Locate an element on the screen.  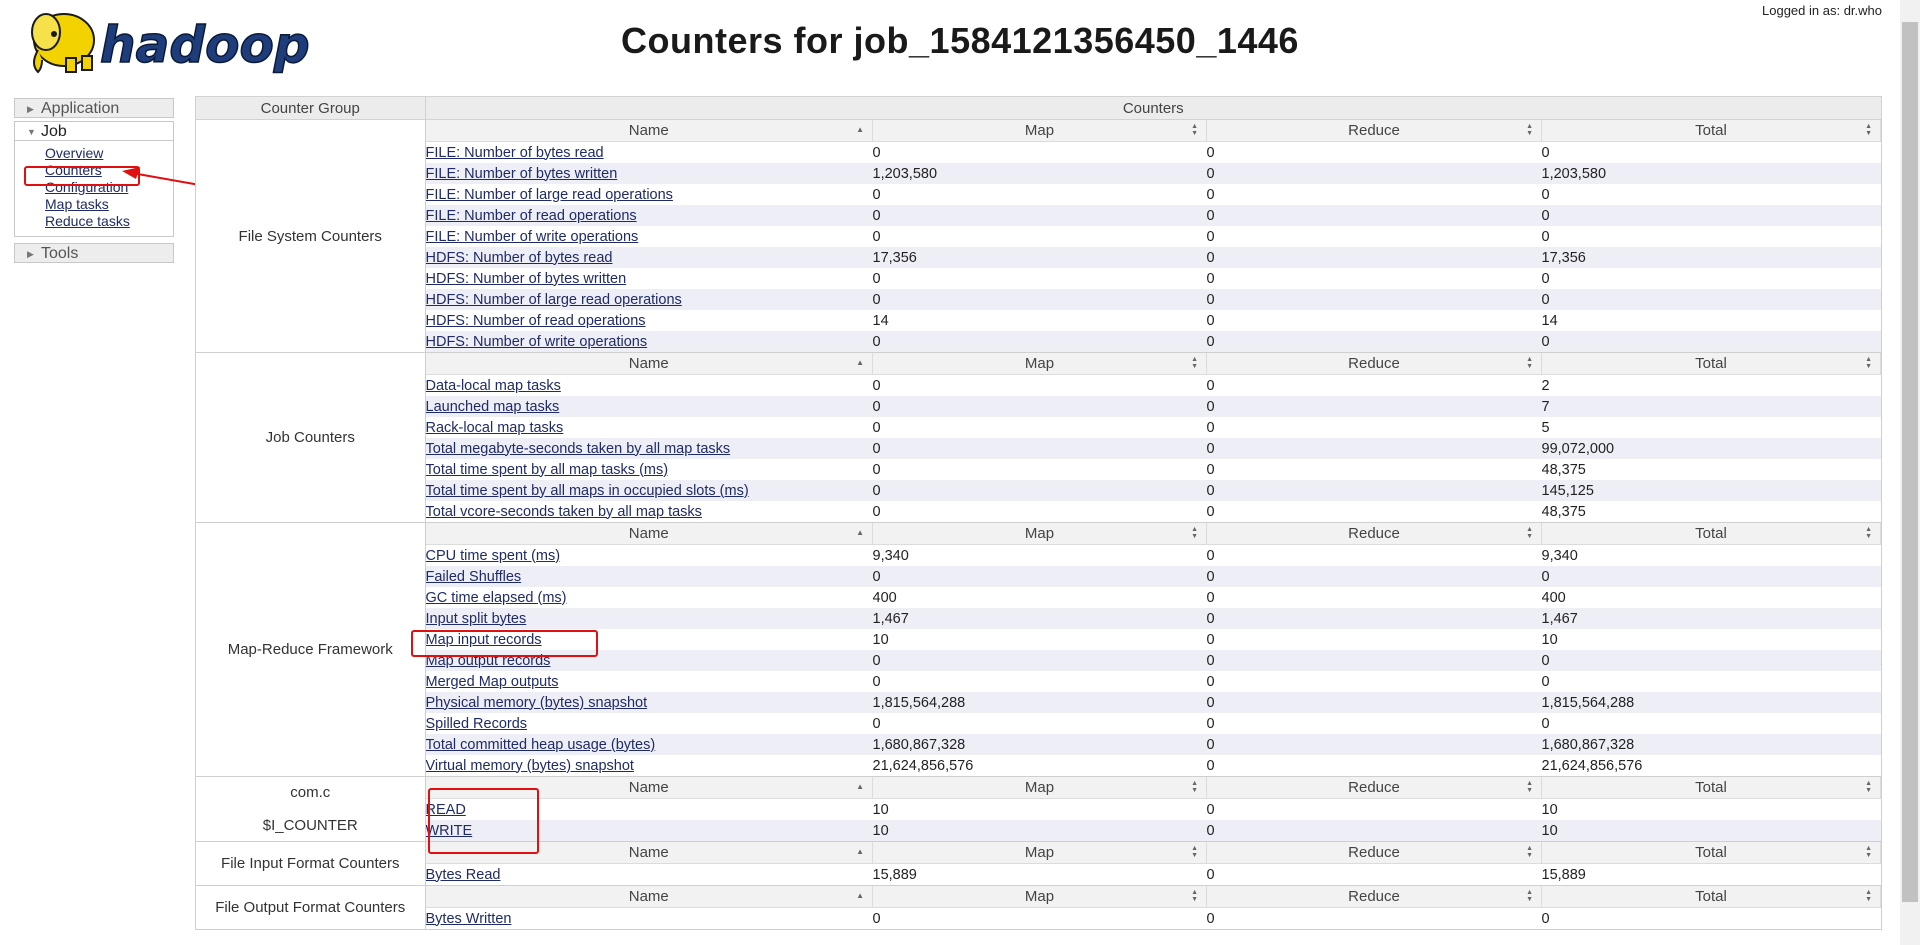
counter-link: Bytes Written is located at coordinates (469, 919).